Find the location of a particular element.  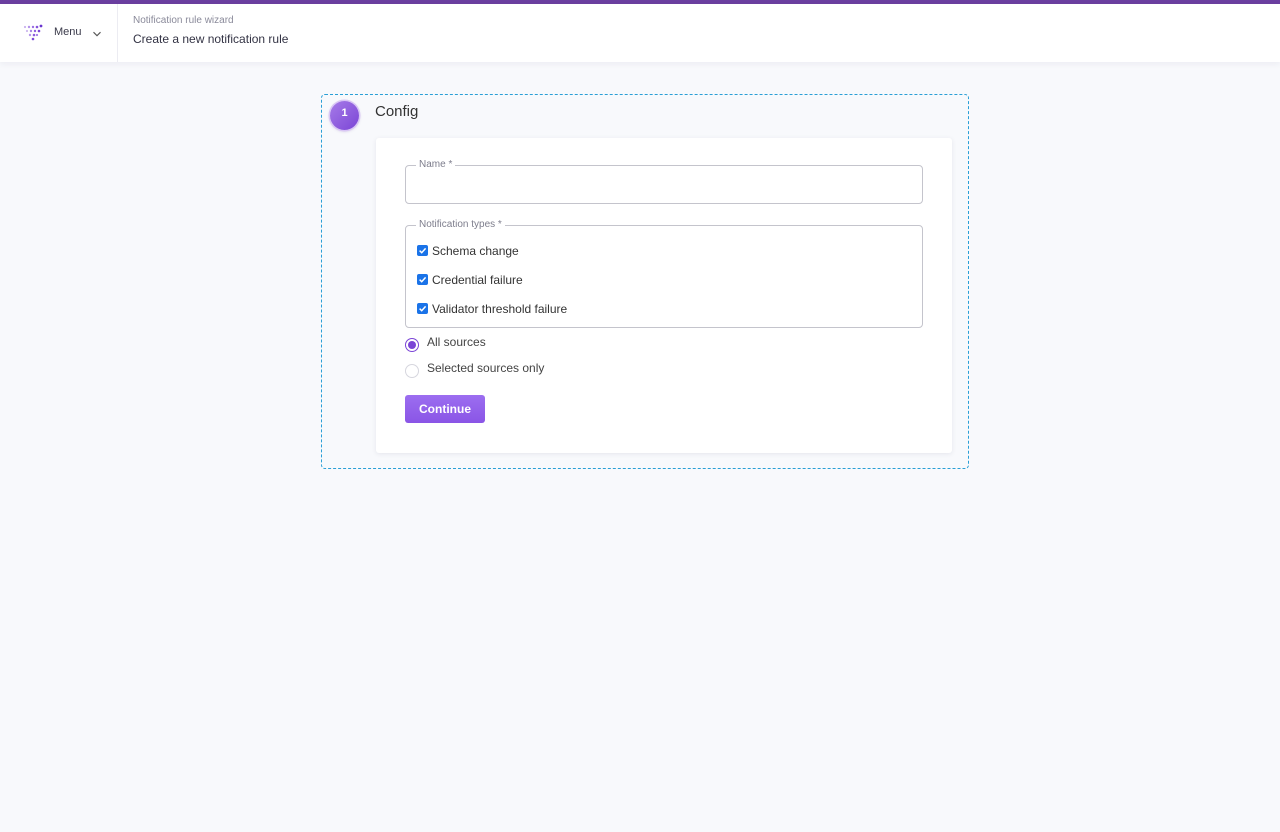

continue-button: Continue is located at coordinates (445, 409).